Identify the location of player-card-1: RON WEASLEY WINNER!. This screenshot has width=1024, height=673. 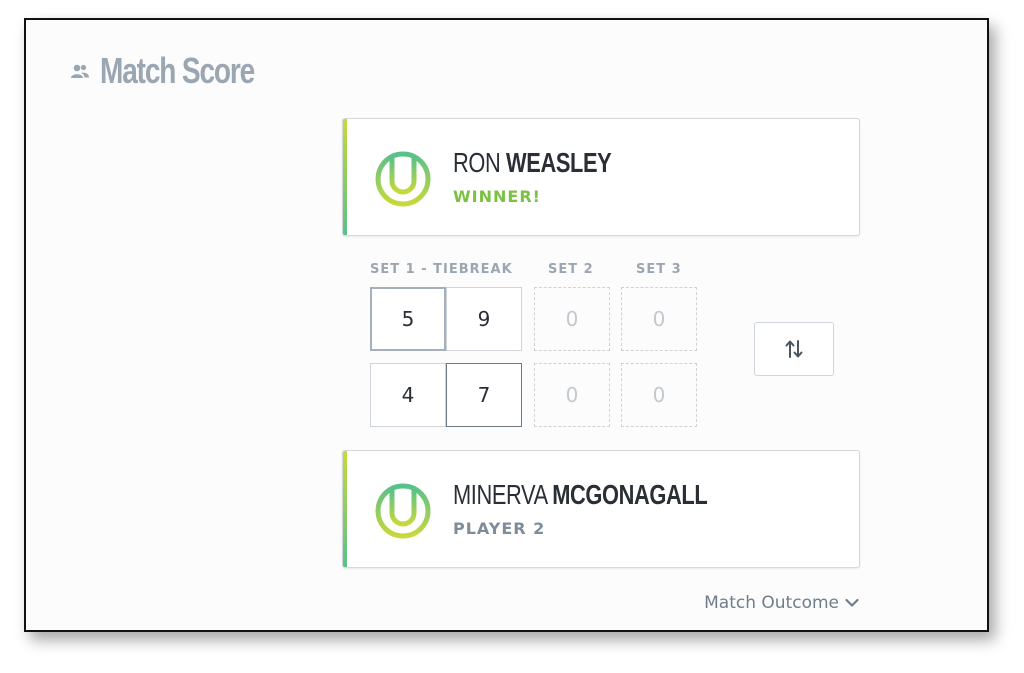
(601, 177).